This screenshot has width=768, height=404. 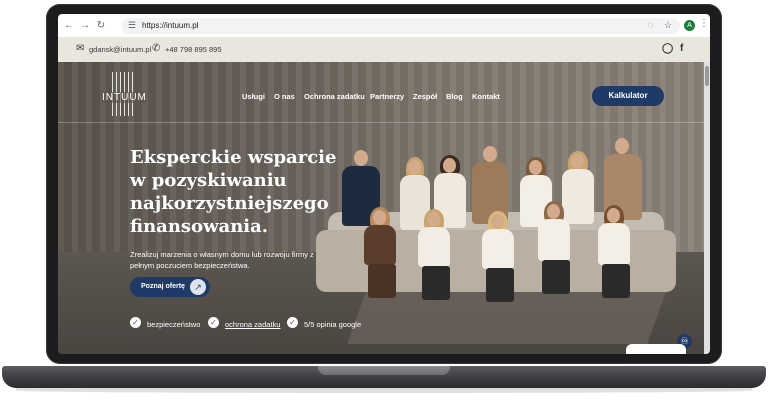 What do you see at coordinates (681, 48) in the screenshot?
I see `facebook-icon: f` at bounding box center [681, 48].